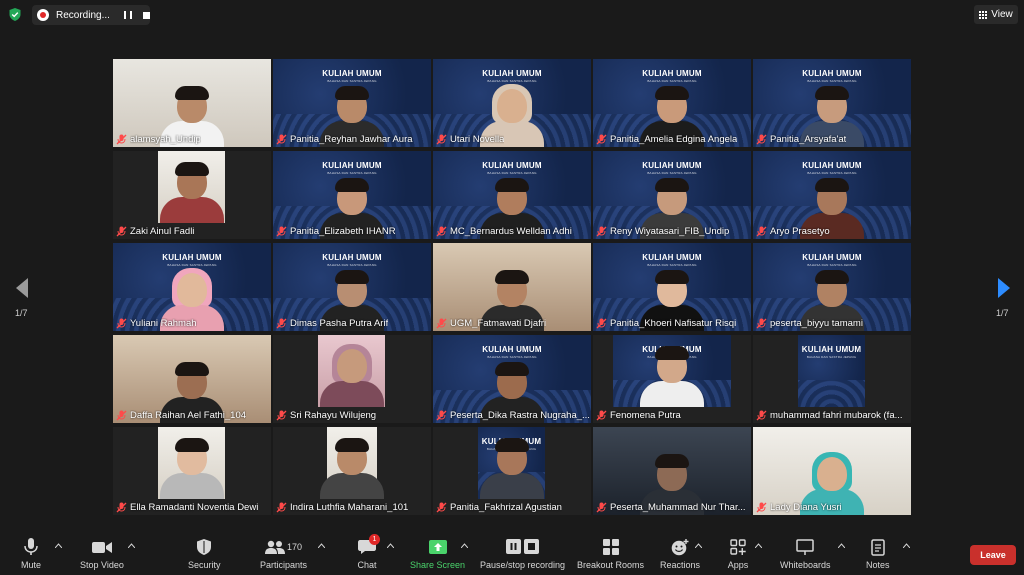  I want to click on view-button: View, so click(996, 14).